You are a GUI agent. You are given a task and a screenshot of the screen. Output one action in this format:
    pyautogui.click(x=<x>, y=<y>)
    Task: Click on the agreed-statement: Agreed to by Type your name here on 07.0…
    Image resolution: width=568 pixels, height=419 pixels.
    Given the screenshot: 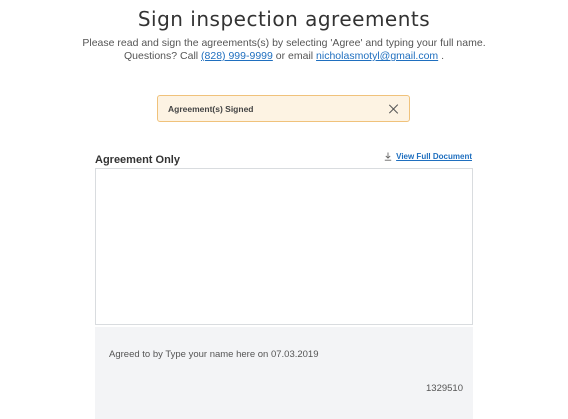 What is the action you would take?
    pyautogui.click(x=214, y=354)
    